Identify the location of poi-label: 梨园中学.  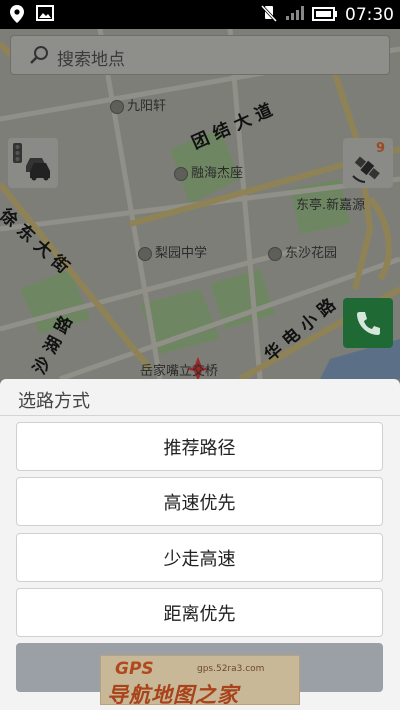
(172, 251).